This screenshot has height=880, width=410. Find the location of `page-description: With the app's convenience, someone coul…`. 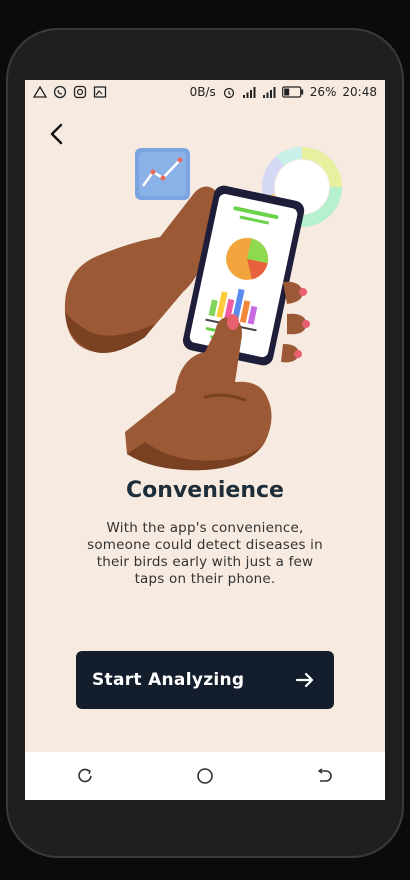

page-description: With the app's convenience, someone coul… is located at coordinates (205, 553).